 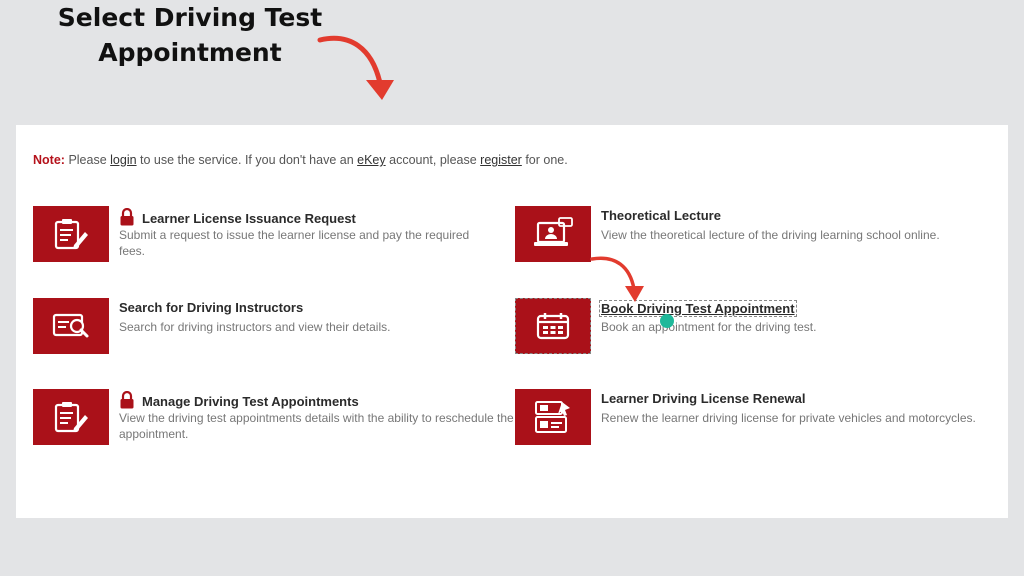 I want to click on calendar-icon, so click(x=553, y=326).